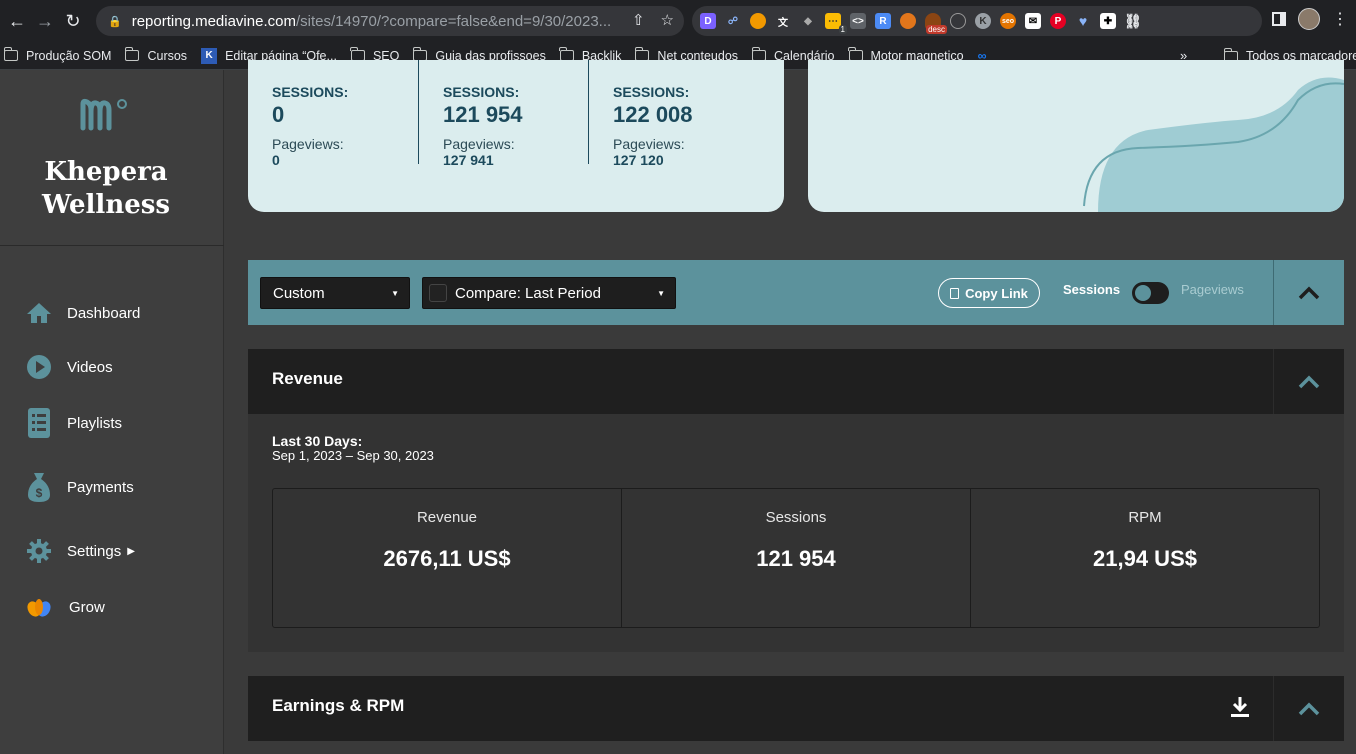 This screenshot has width=1356, height=754. I want to click on sidebar-item-label: Settings, so click(94, 551).